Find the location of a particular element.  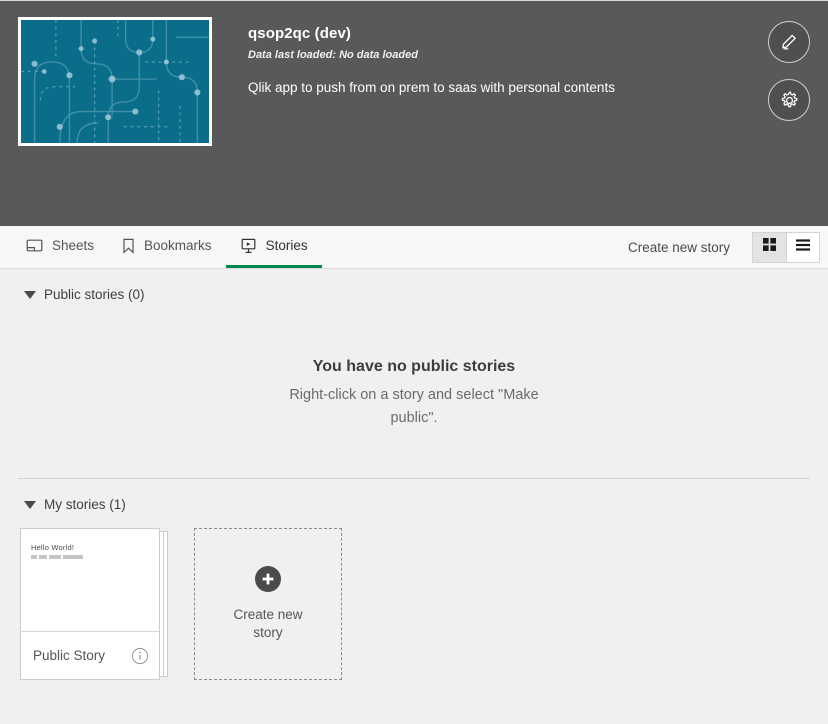

view-toggle is located at coordinates (786, 247).